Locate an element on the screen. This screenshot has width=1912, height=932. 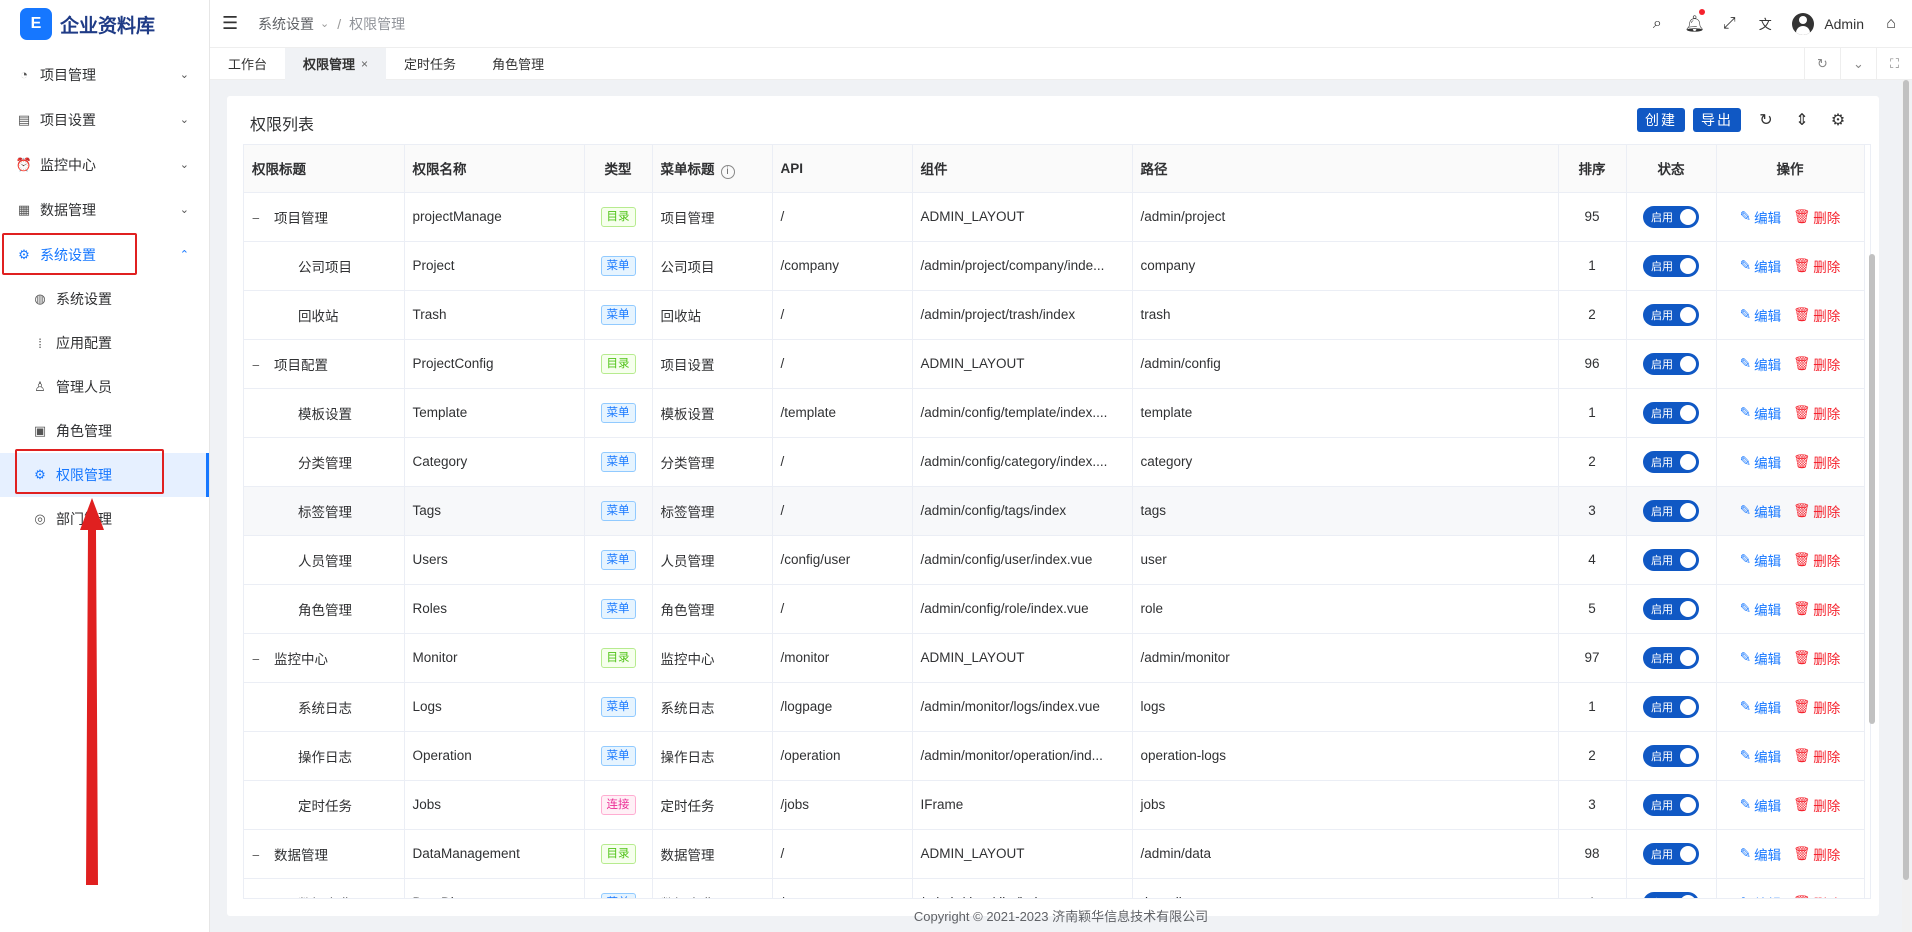
sidebar-item-system-settings: ◍ 系统设置 is located at coordinates (104, 299).